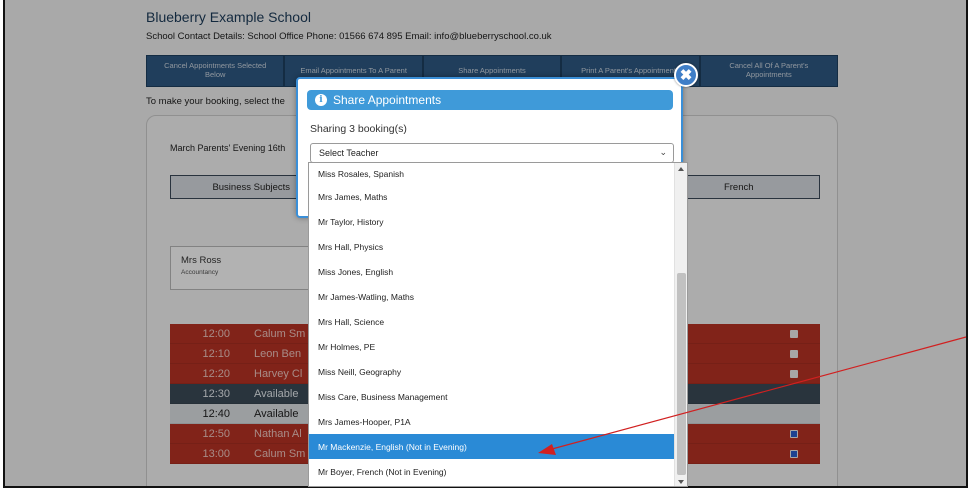 The width and height of the screenshot is (971, 491). What do you see at coordinates (492, 221) in the screenshot?
I see `list-item: Mr Taylor, History` at bounding box center [492, 221].